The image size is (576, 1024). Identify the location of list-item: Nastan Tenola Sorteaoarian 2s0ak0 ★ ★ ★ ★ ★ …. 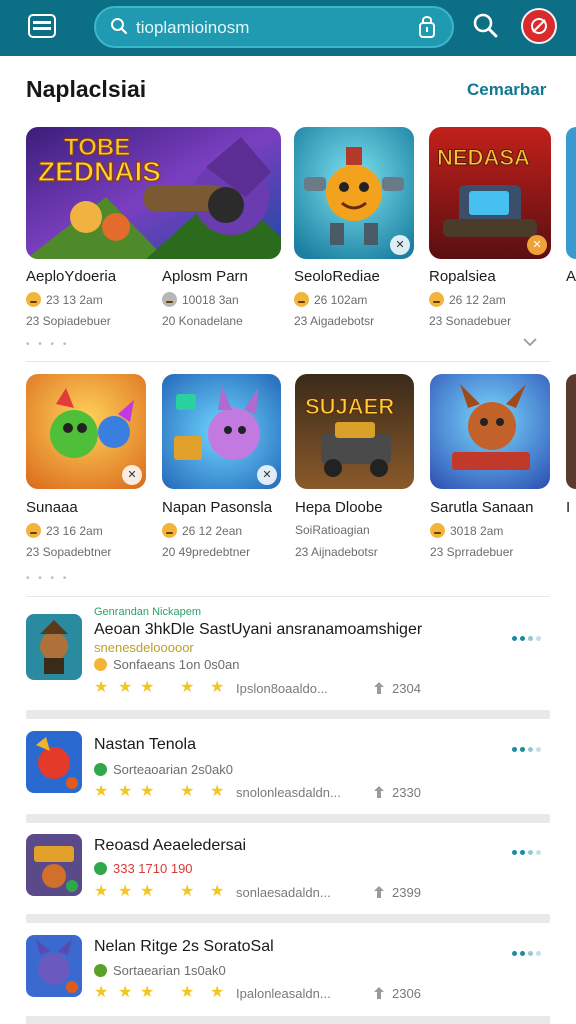
(288, 772).